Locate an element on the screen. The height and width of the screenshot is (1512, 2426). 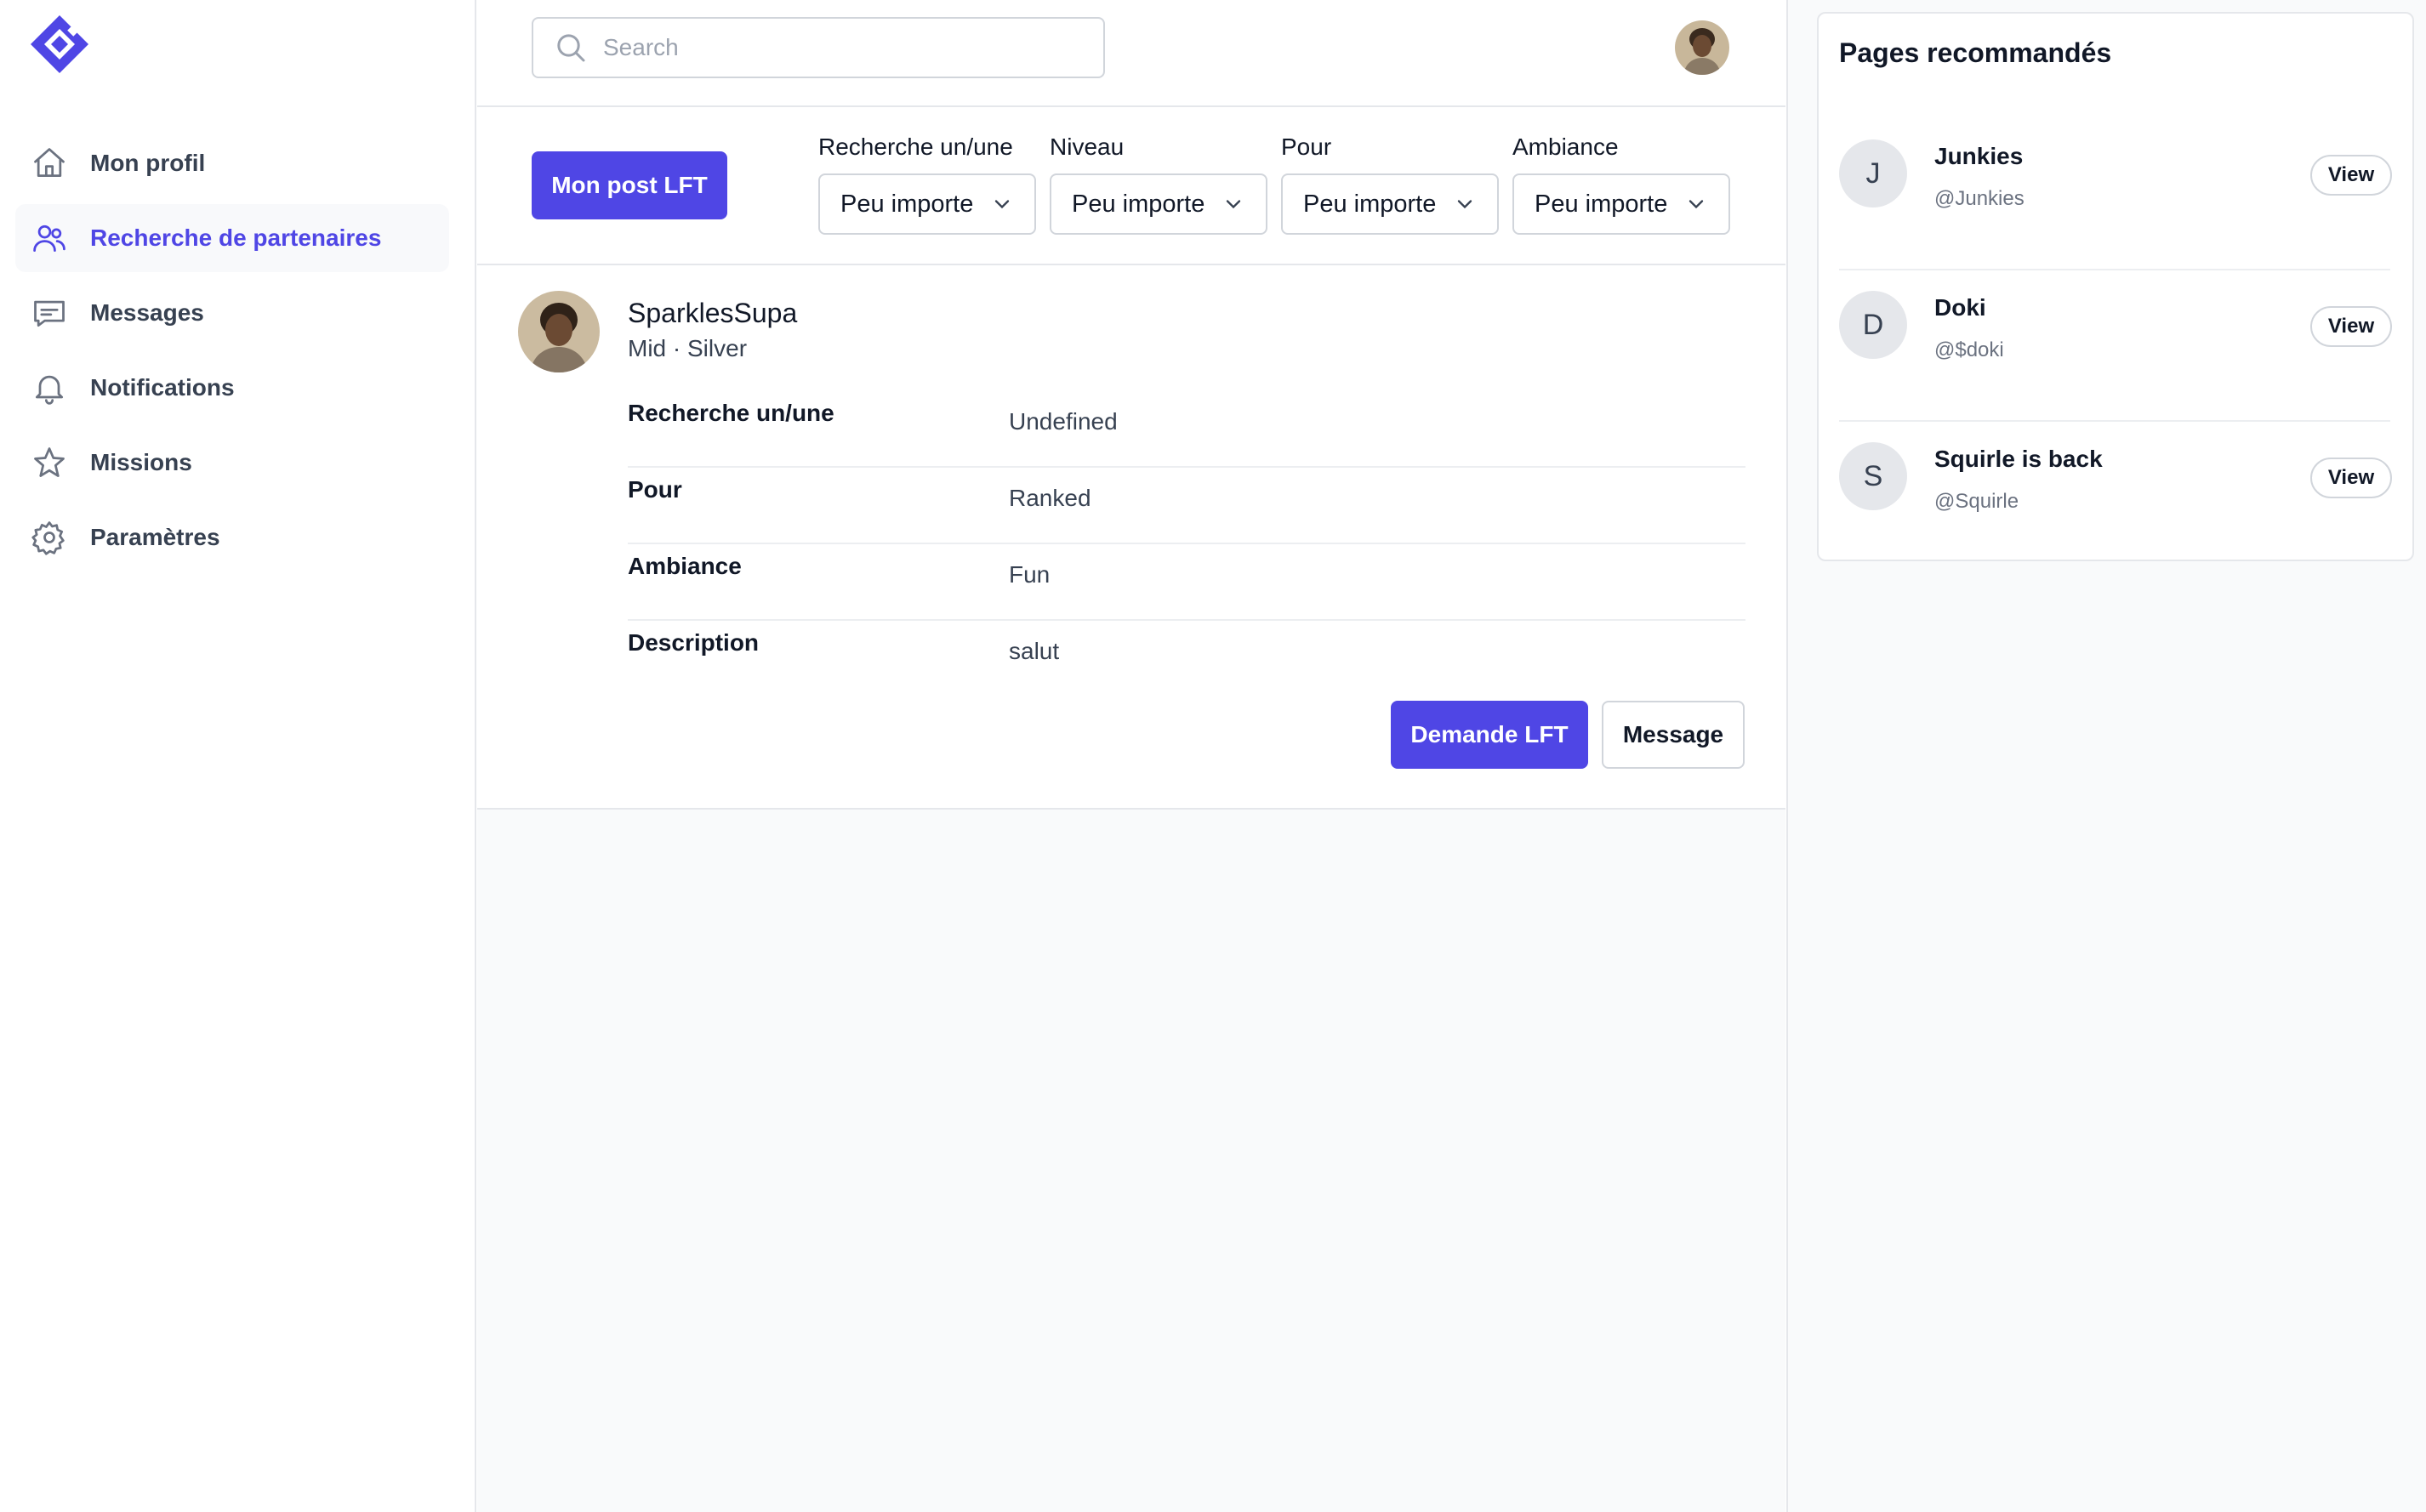
recommended-item: J Junkies @Junkies View is located at coordinates (2116, 194).